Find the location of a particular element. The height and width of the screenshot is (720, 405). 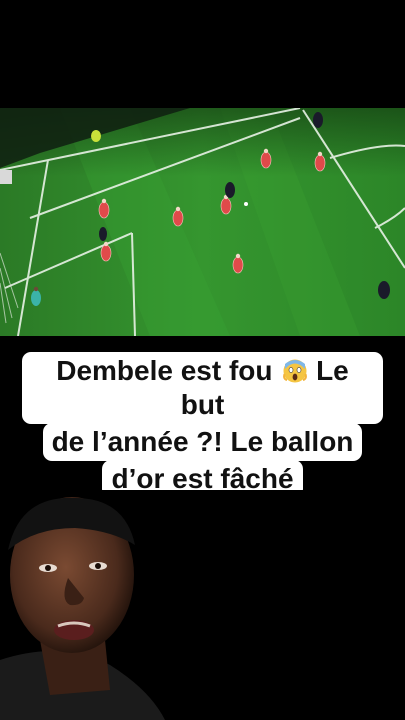

caption-line-1-text: Dembele est fou is located at coordinates (164, 370).